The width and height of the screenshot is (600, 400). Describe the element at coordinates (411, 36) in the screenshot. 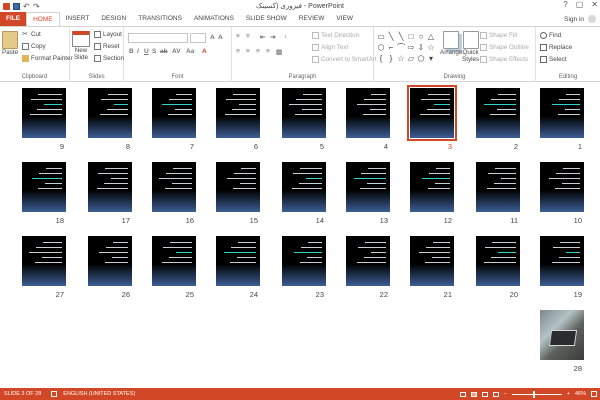

I see `rectangle-shape-icon: □` at that location.